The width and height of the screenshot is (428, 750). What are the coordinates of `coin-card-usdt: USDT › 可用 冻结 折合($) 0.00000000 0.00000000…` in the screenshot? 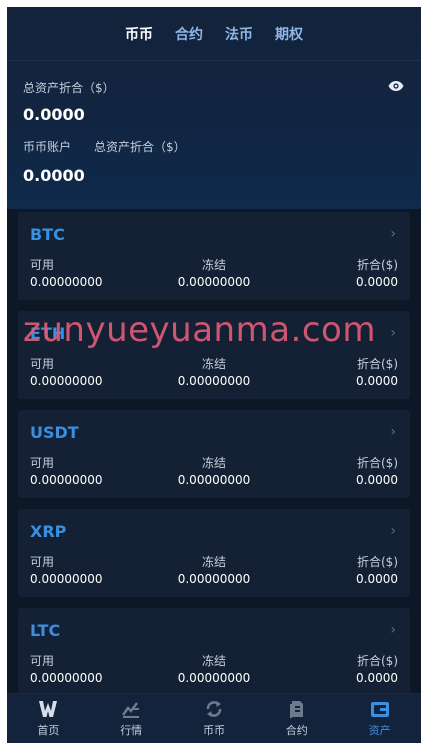 It's located at (214, 454).